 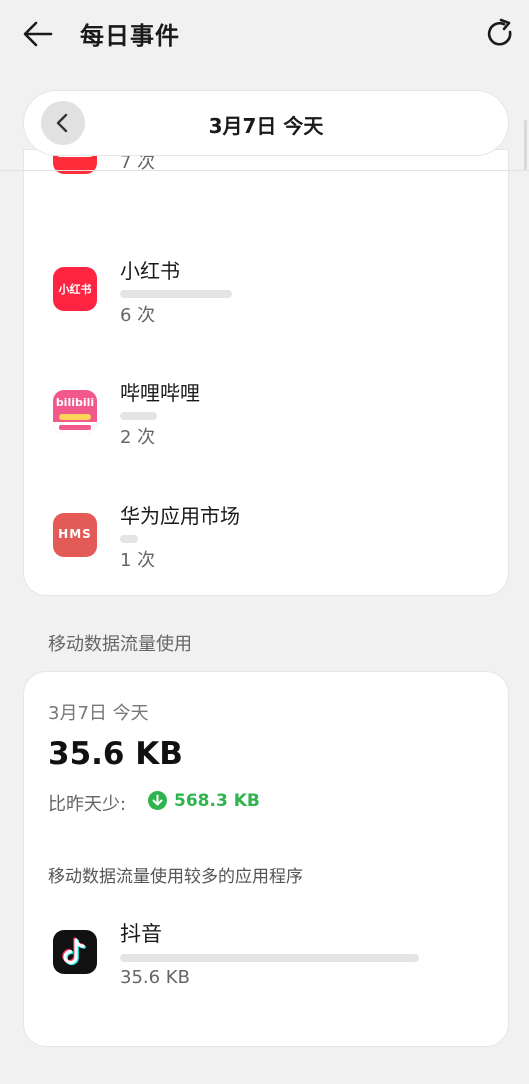 I want to click on arrow-down-circle-icon, so click(x=157, y=800).